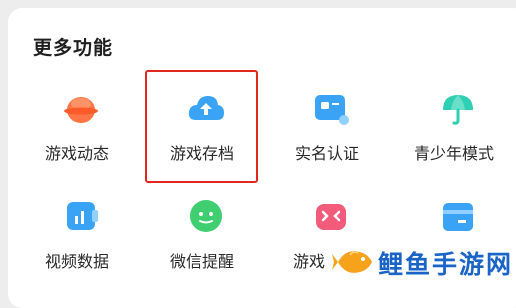 The image size is (516, 308). I want to click on gamepad-icon, so click(331, 216).